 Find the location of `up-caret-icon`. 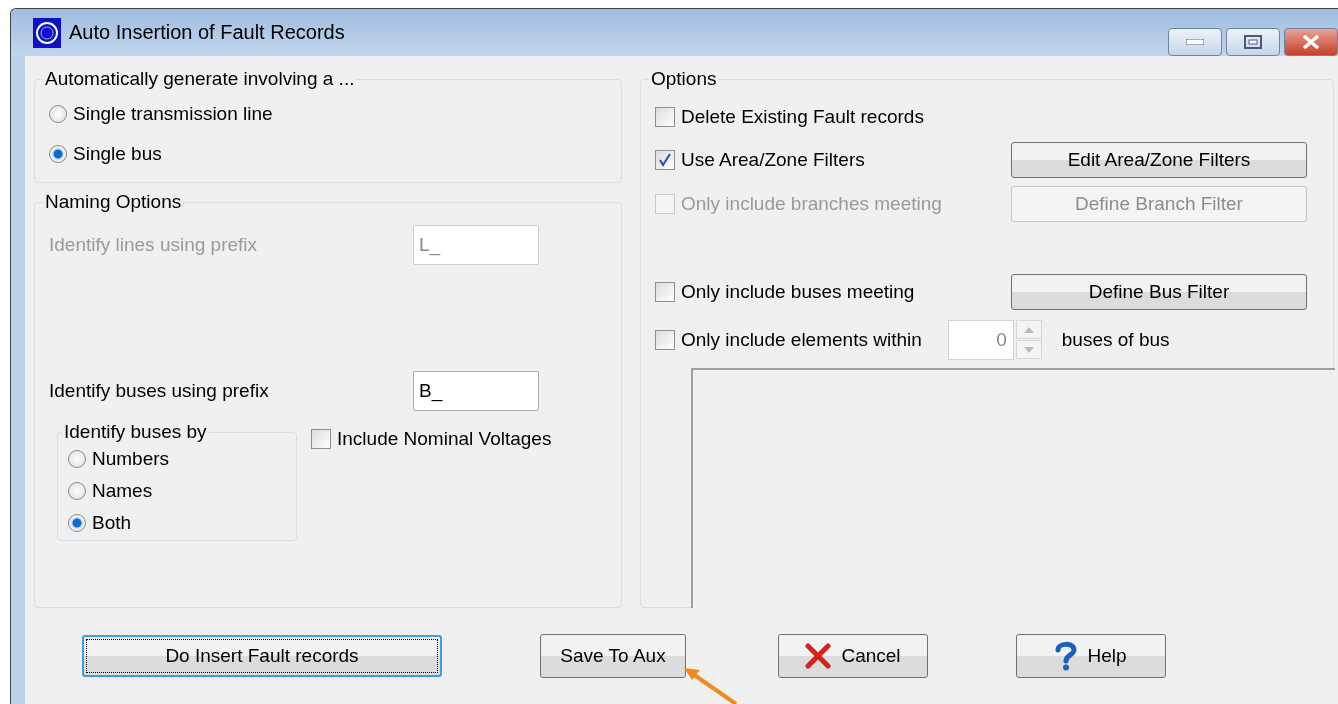

up-caret-icon is located at coordinates (1028, 329).